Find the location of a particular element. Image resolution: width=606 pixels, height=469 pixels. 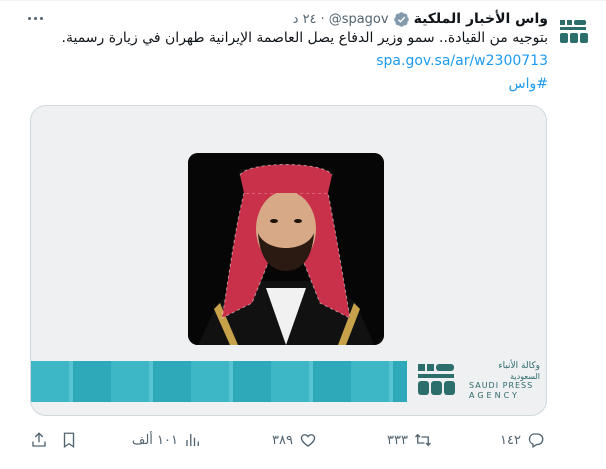

share-icon is located at coordinates (39, 439).